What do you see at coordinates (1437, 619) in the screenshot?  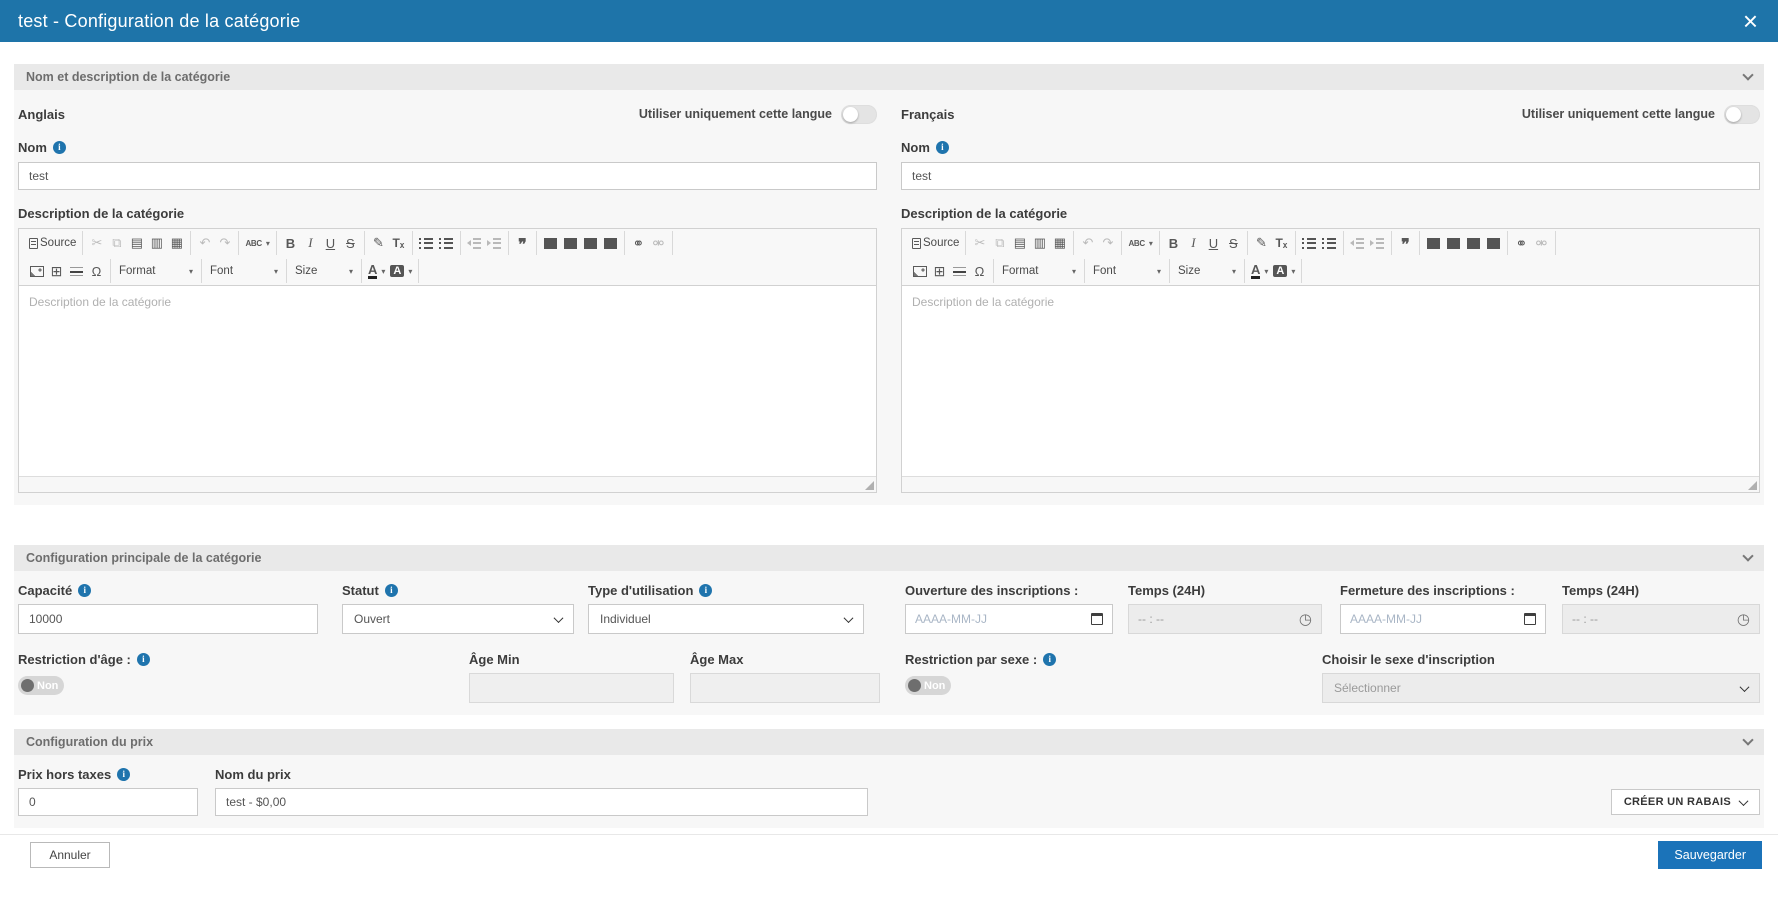 I see `close-date-input` at bounding box center [1437, 619].